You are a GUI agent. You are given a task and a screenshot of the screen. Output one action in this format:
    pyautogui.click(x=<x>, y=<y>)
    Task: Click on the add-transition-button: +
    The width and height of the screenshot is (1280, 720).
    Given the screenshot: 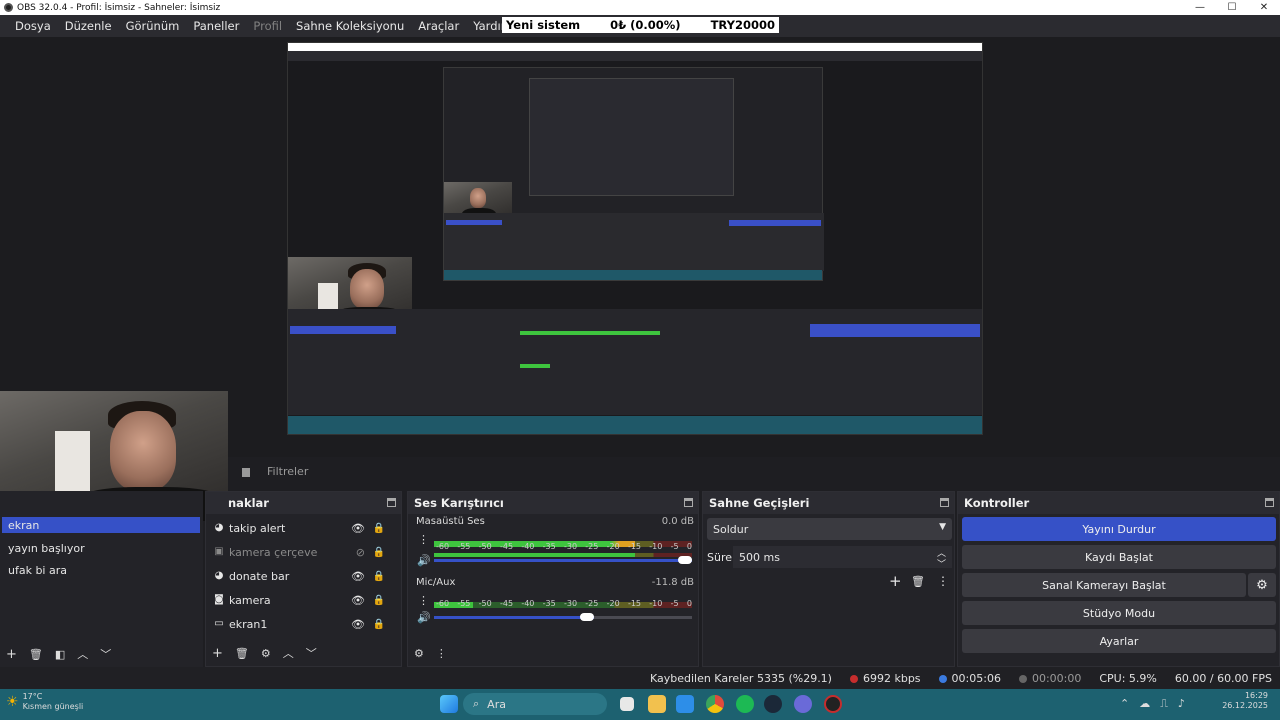 What is the action you would take?
    pyautogui.click(x=895, y=581)
    